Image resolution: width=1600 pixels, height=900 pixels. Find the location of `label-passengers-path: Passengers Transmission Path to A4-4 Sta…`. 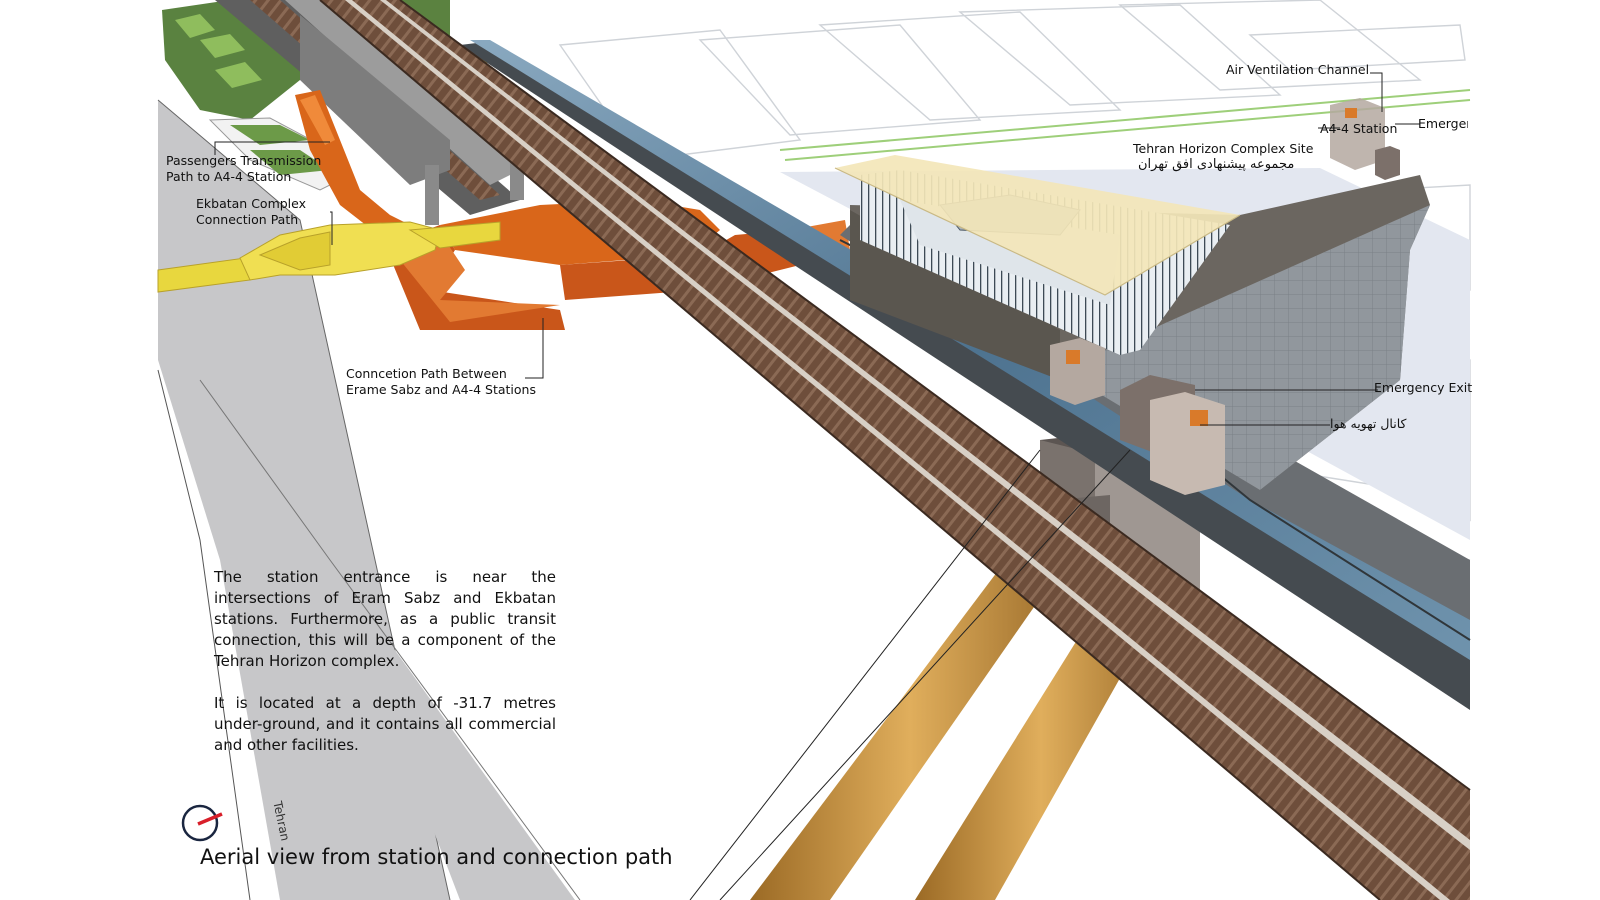

label-passengers-path: Passengers Transmission Path to A4-4 Sta… is located at coordinates (243, 169).